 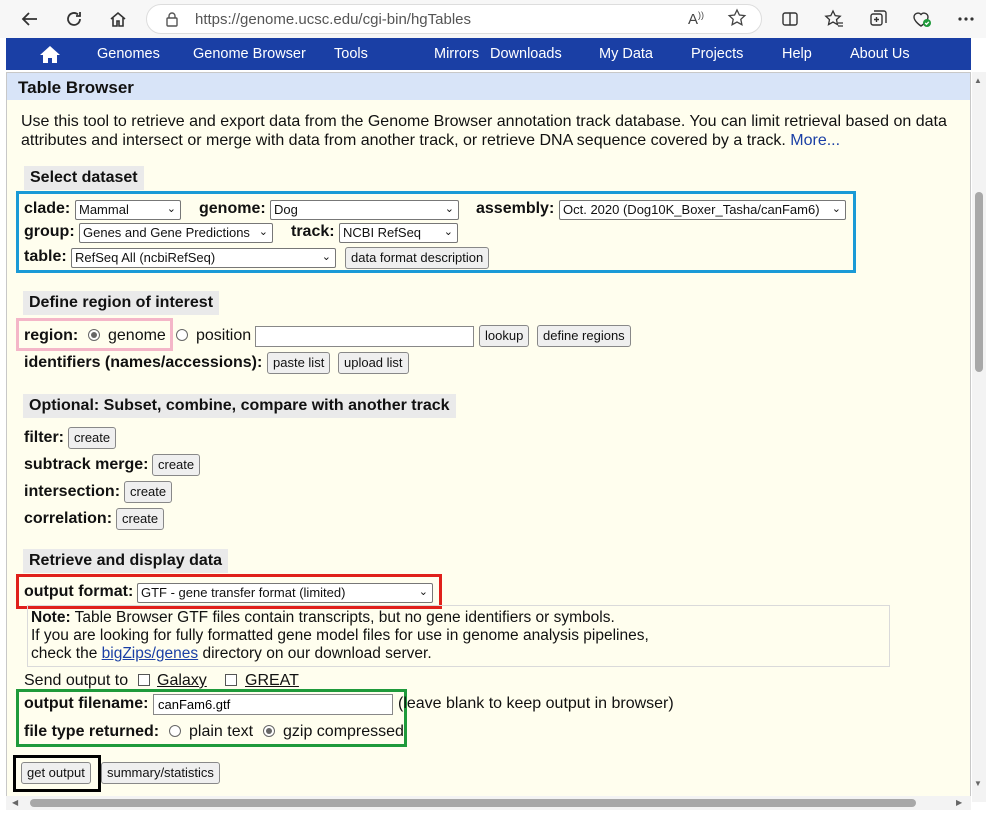 I want to click on horizontal-scroll-thumb, so click(x=473, y=803).